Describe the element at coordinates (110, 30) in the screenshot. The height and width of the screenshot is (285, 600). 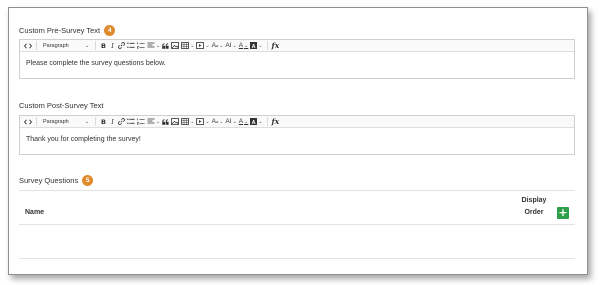
I see `step-badge-4: 4` at that location.